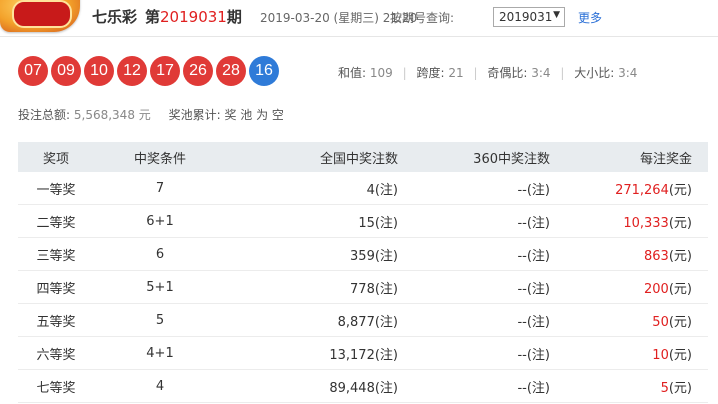 The image size is (718, 404). I want to click on sales-info: 投注总额: 5,568,348 元 奖池累计: 奖 池 为 空, so click(151, 114).